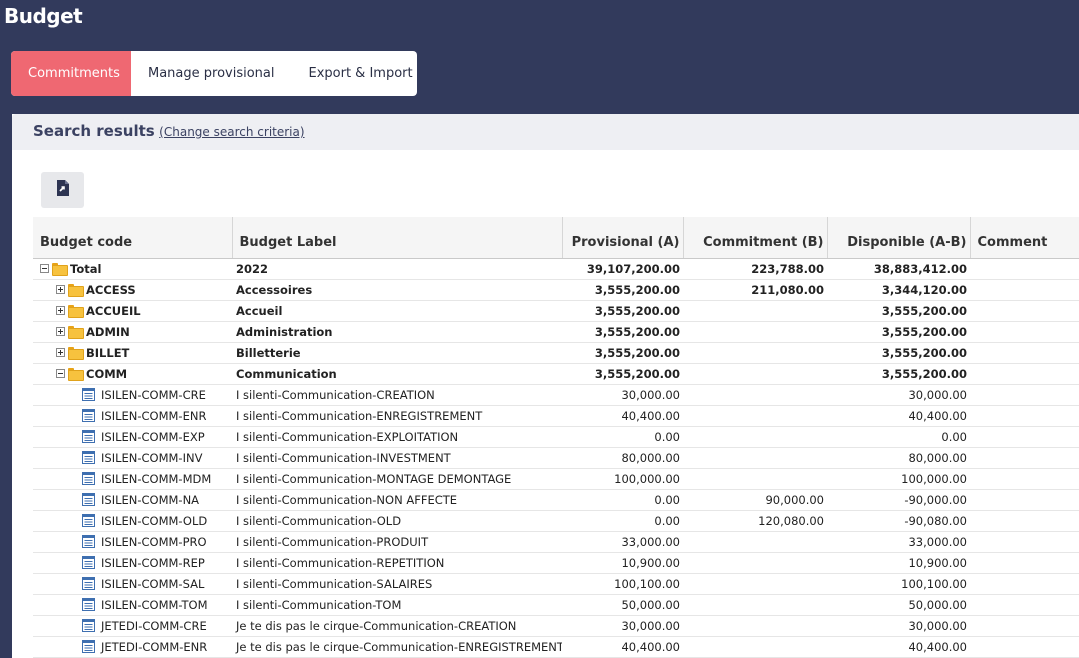  I want to click on column-header-budget-label: Budget Label, so click(397, 238).